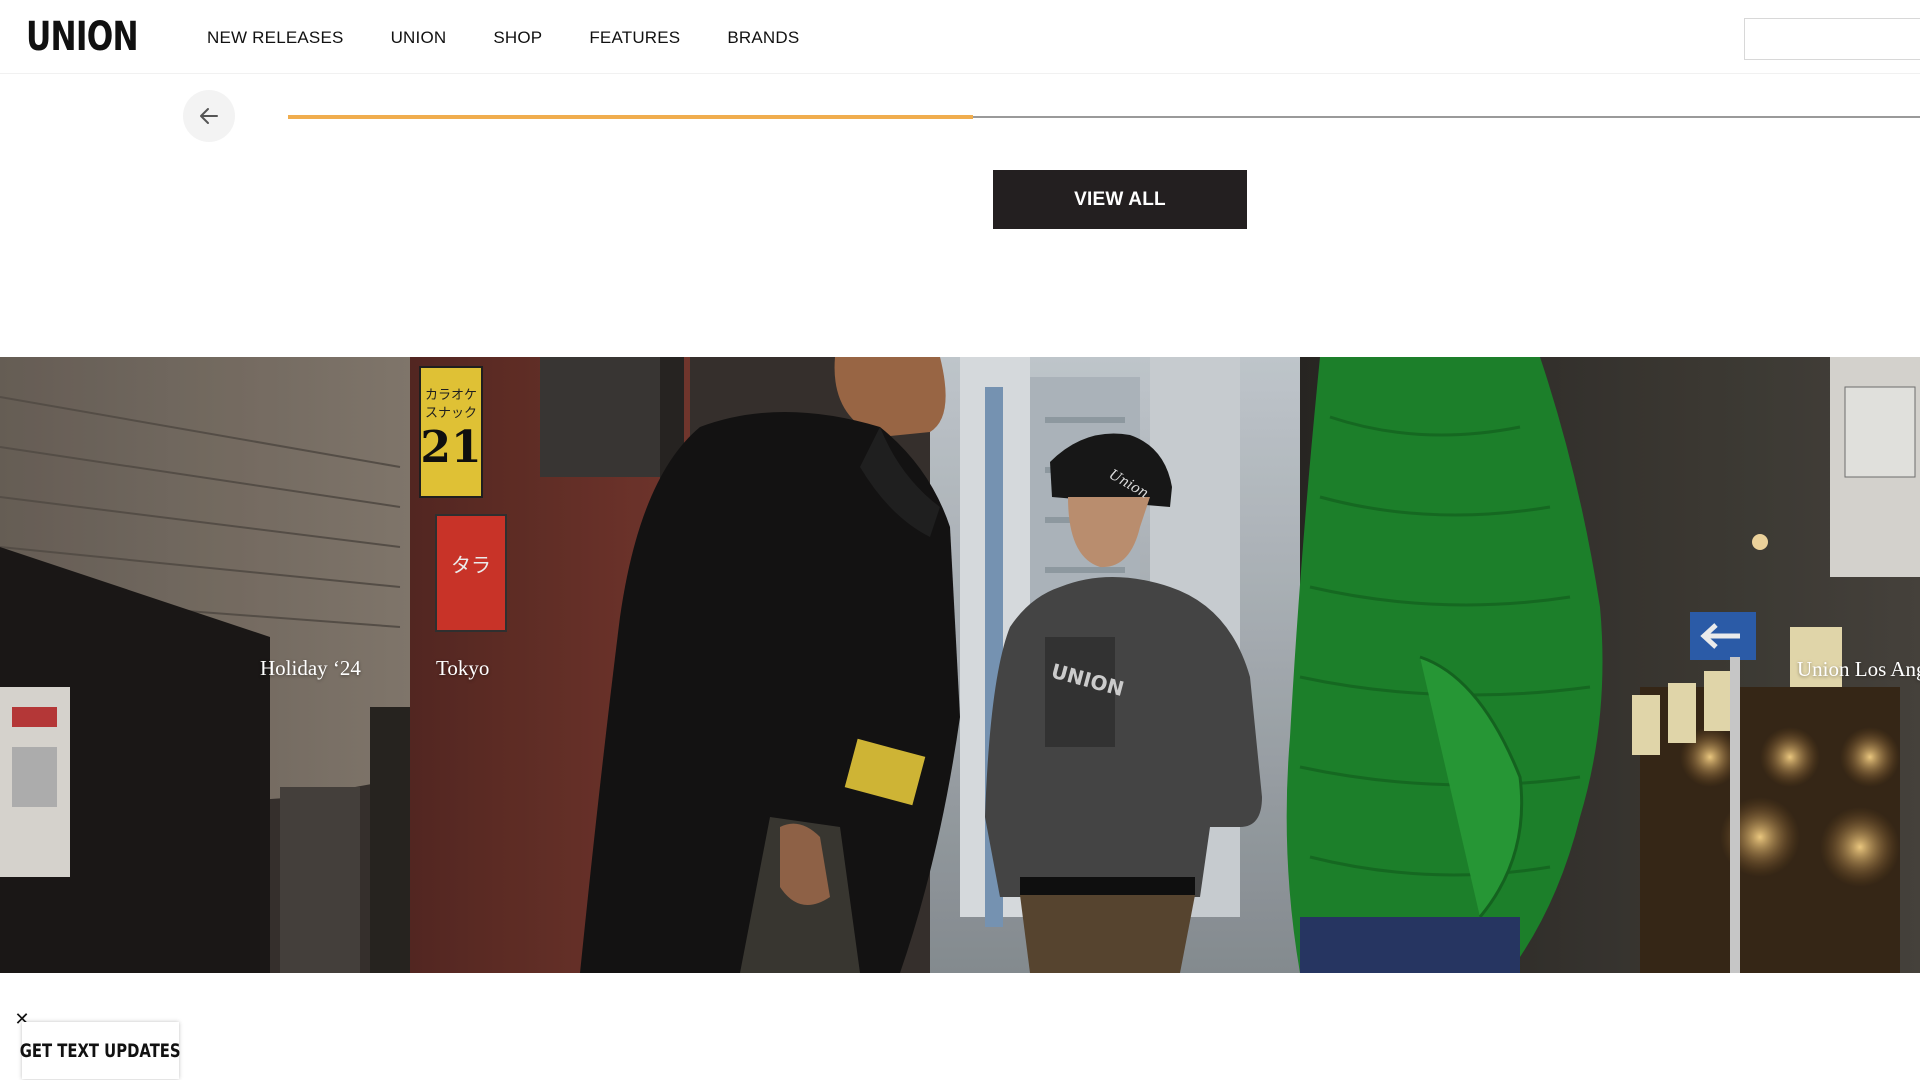 The image size is (1920, 1080). Describe the element at coordinates (763, 38) in the screenshot. I see `nav-brands: BRANDS` at that location.